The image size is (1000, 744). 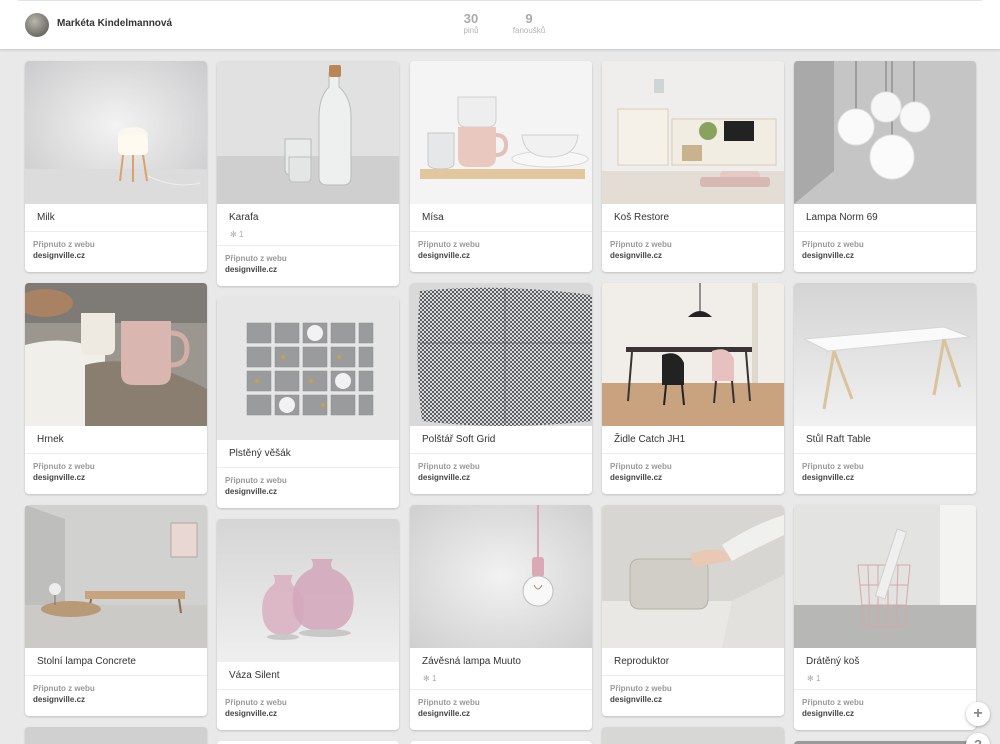 I want to click on stat-pins-label: pinů, so click(x=471, y=30).